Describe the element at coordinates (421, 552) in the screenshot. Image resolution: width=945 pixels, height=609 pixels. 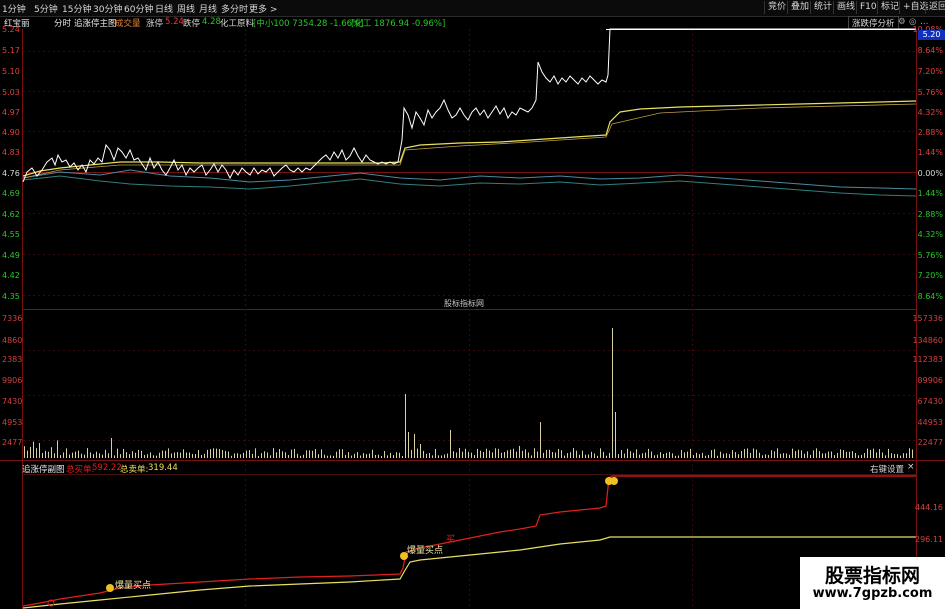
I see `buy-marker-2: 爆量买点` at that location.